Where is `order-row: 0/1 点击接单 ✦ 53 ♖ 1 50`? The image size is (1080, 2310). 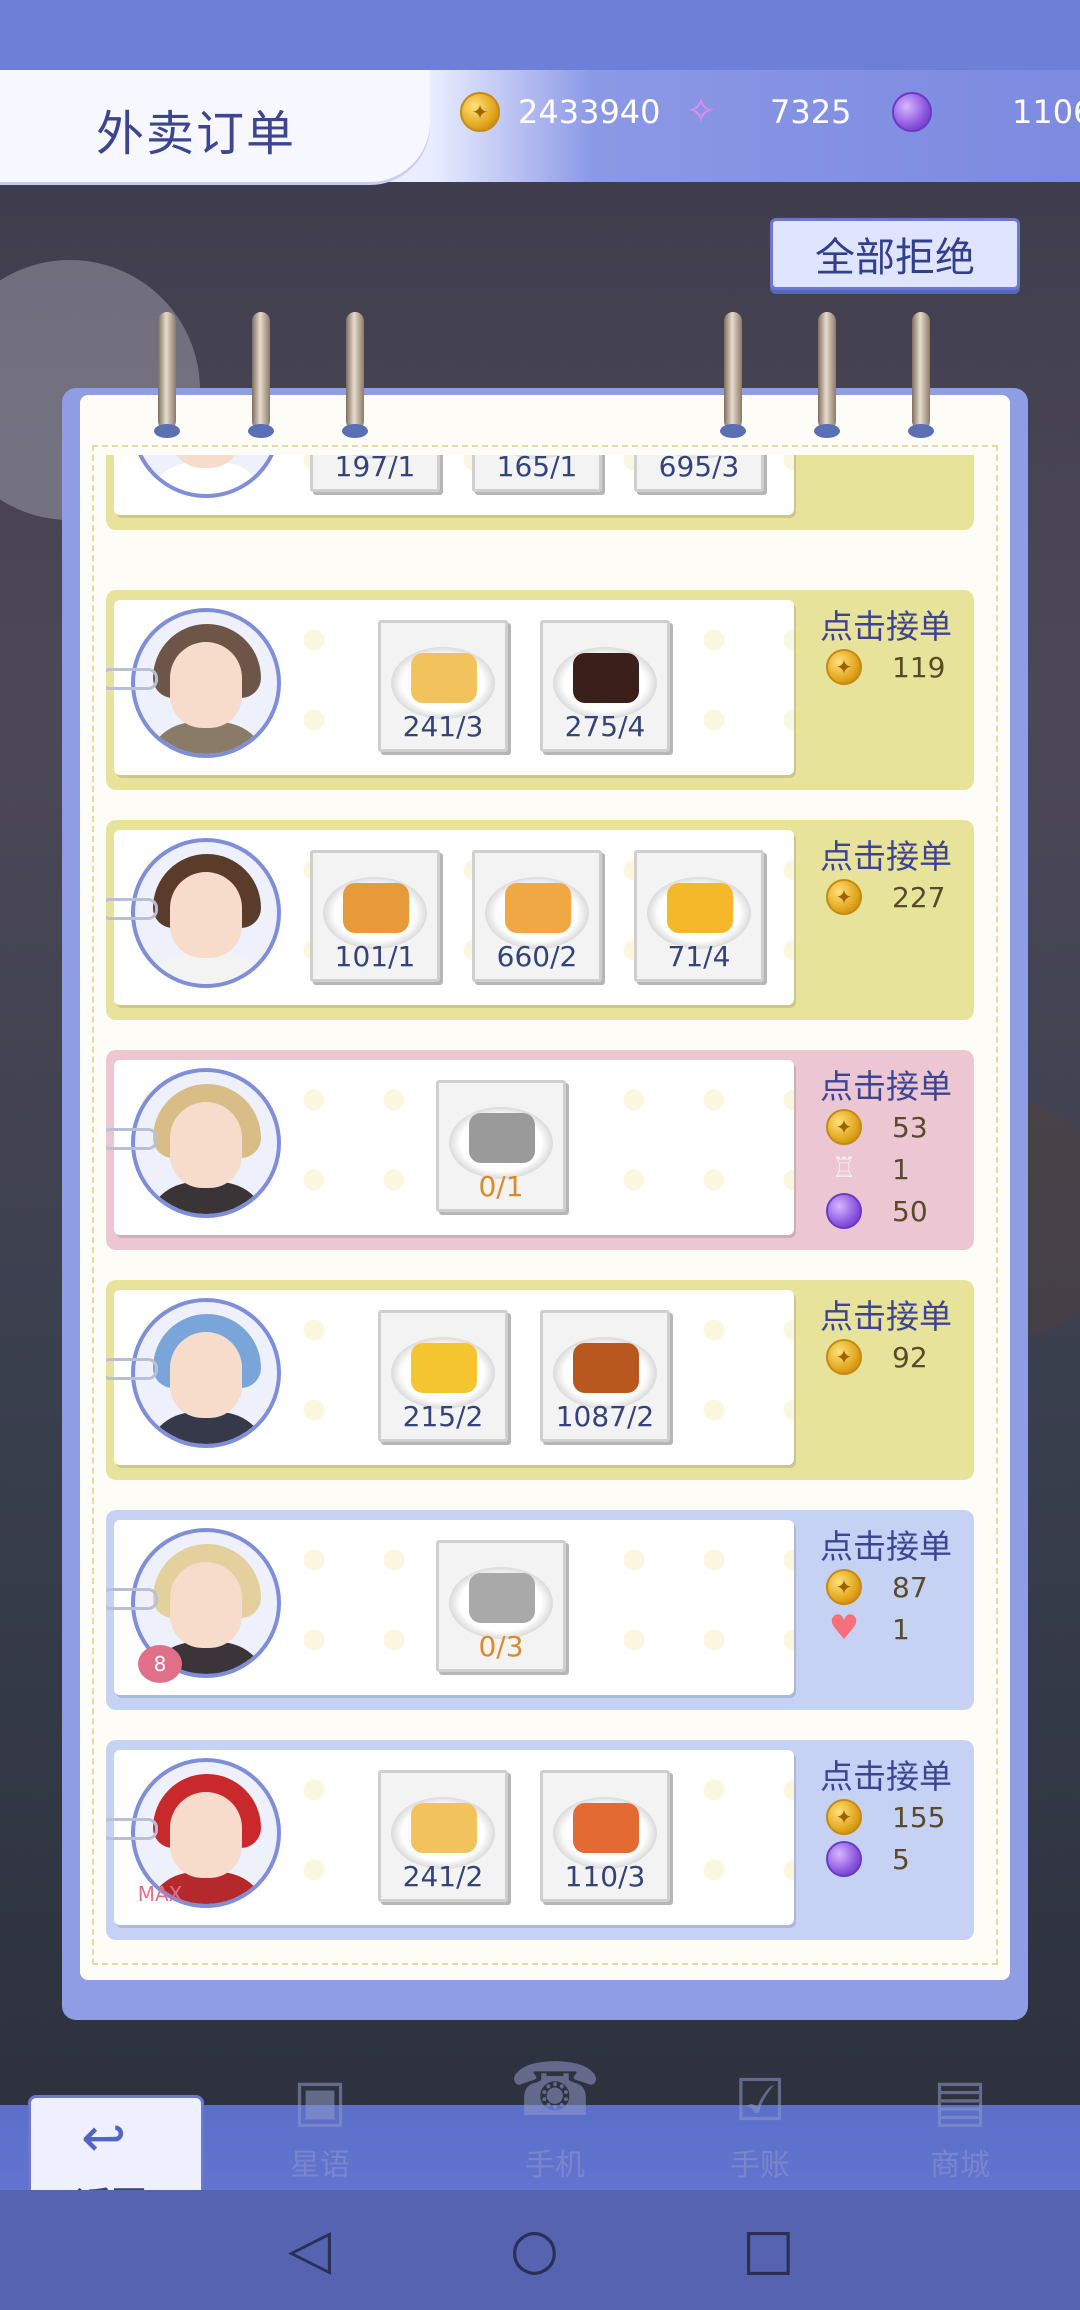 order-row: 0/1 点击接单 ✦ 53 ♖ 1 50 is located at coordinates (540, 1150).